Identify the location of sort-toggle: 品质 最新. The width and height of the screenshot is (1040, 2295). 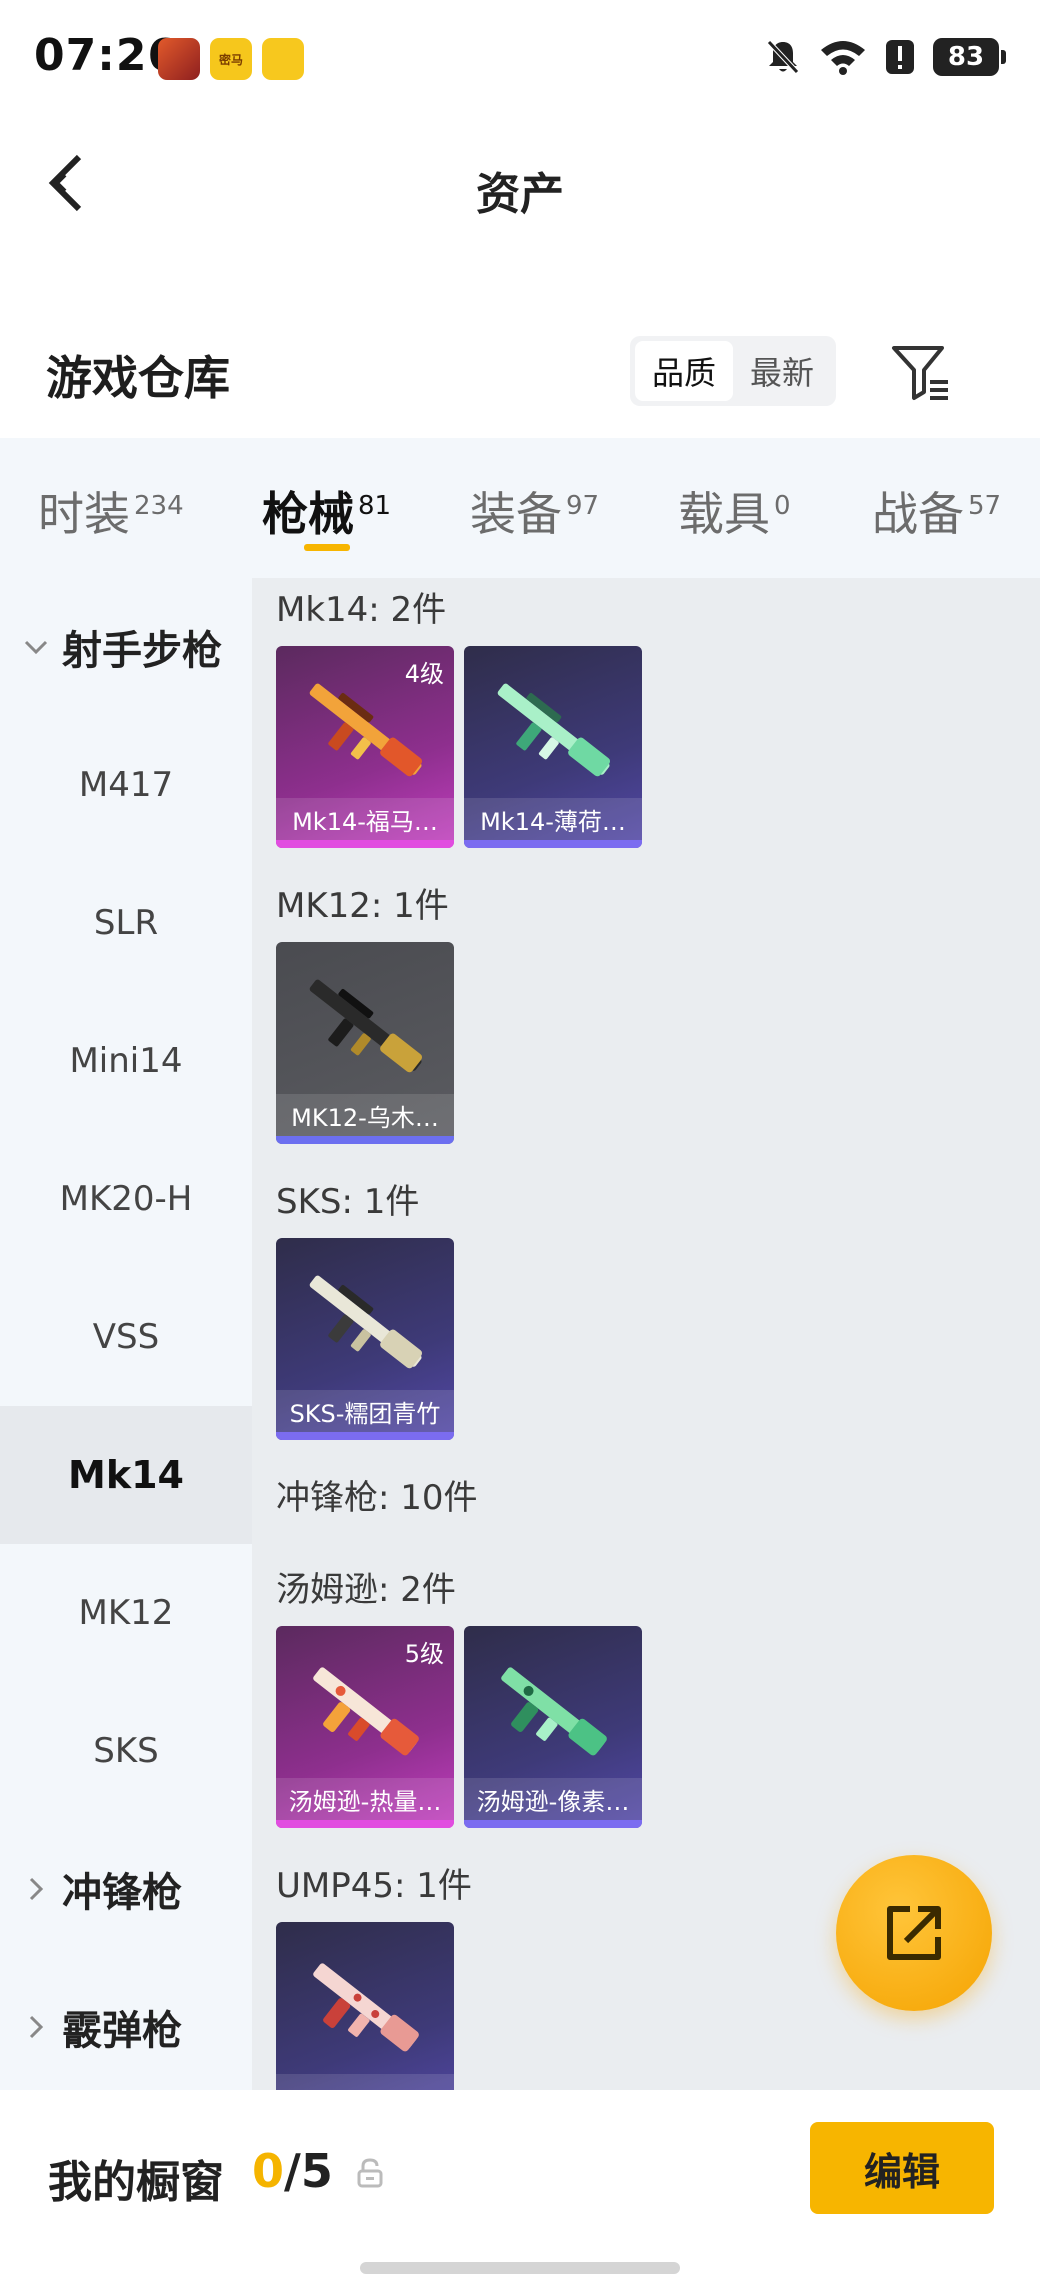
(733, 371).